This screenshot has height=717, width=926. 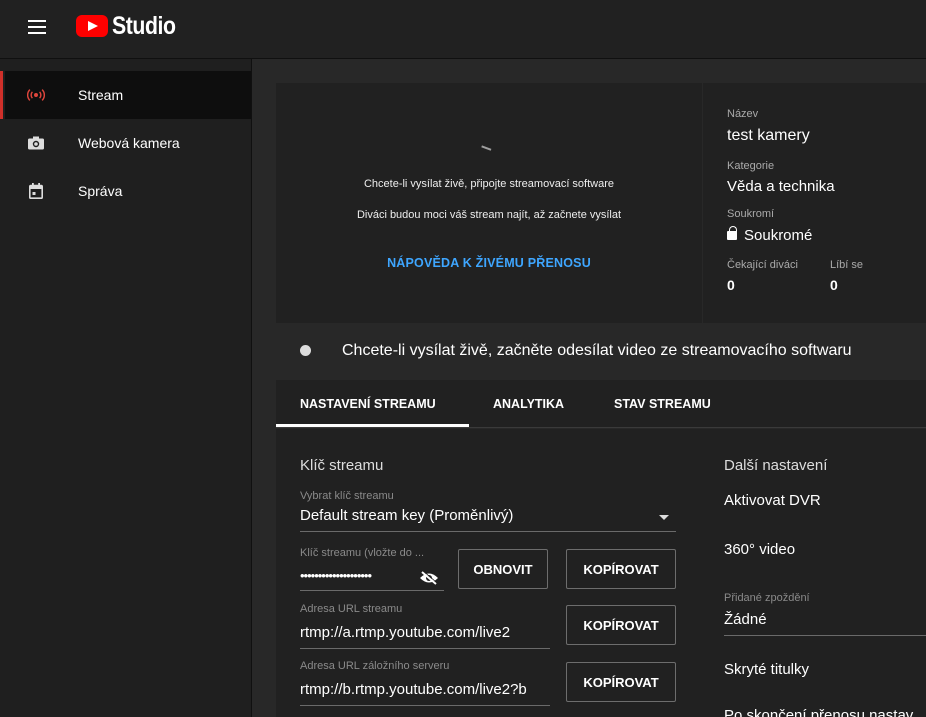 What do you see at coordinates (847, 265) in the screenshot?
I see `likes-label: Líbí se` at bounding box center [847, 265].